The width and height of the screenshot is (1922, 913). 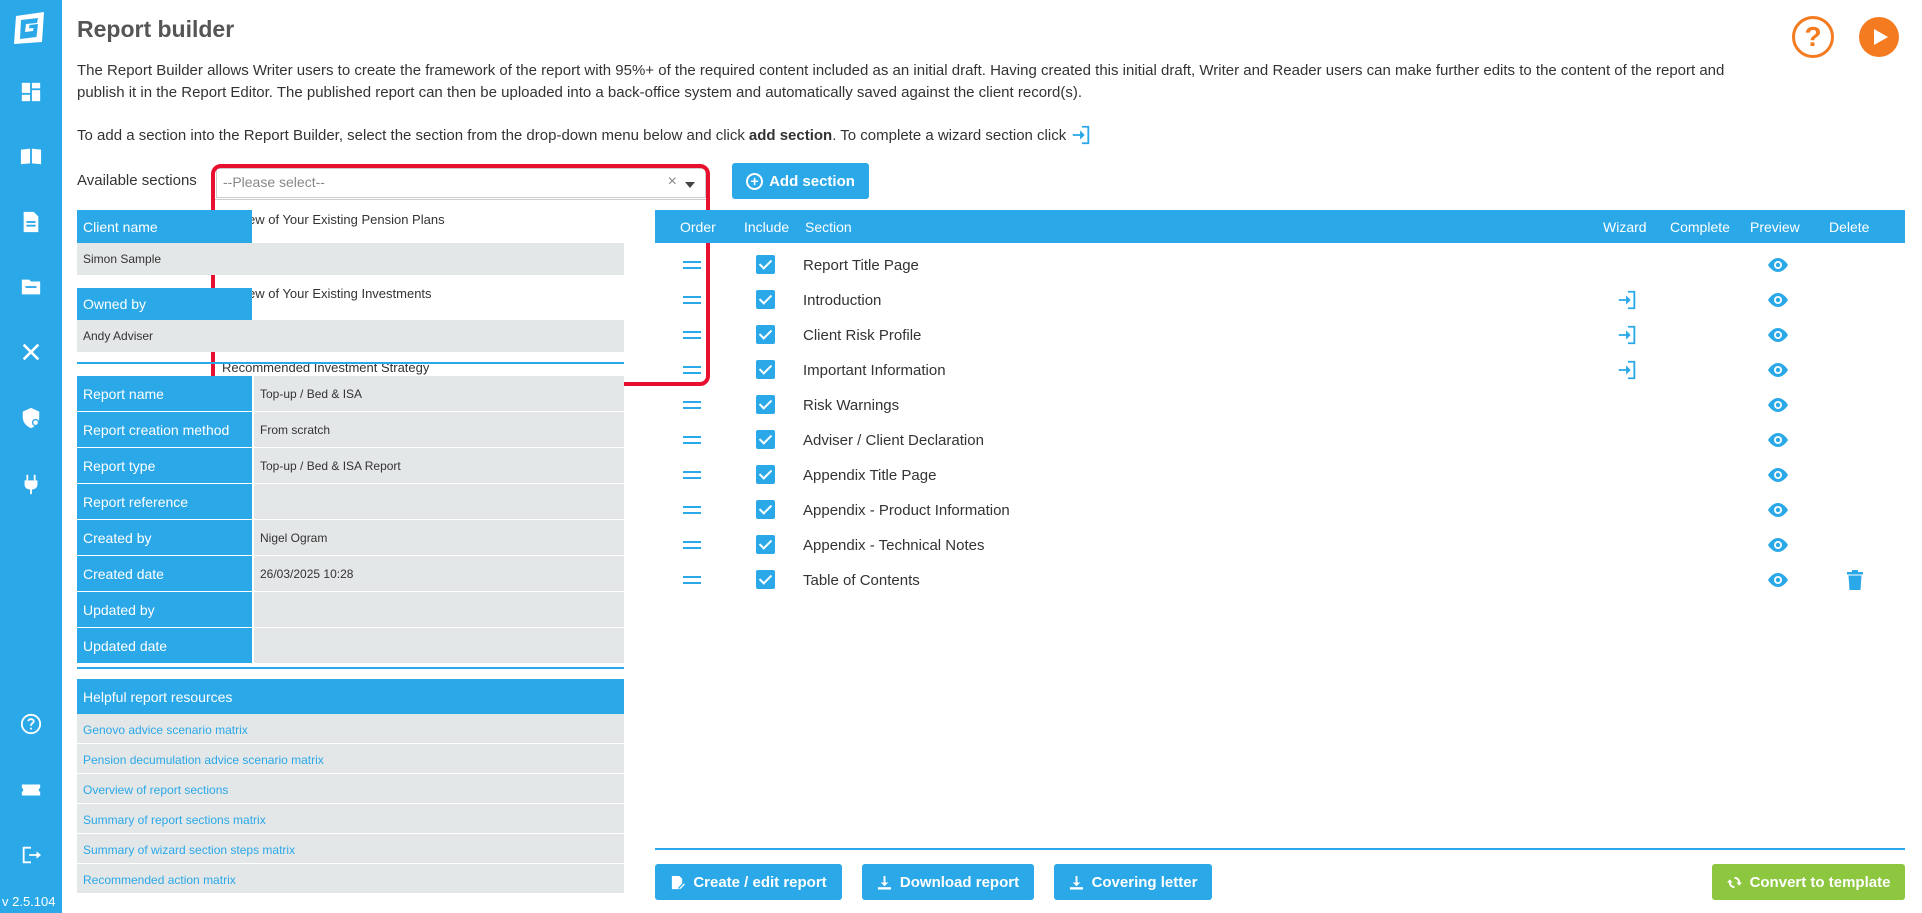 I want to click on table-row: Introduction, so click(x=1280, y=300).